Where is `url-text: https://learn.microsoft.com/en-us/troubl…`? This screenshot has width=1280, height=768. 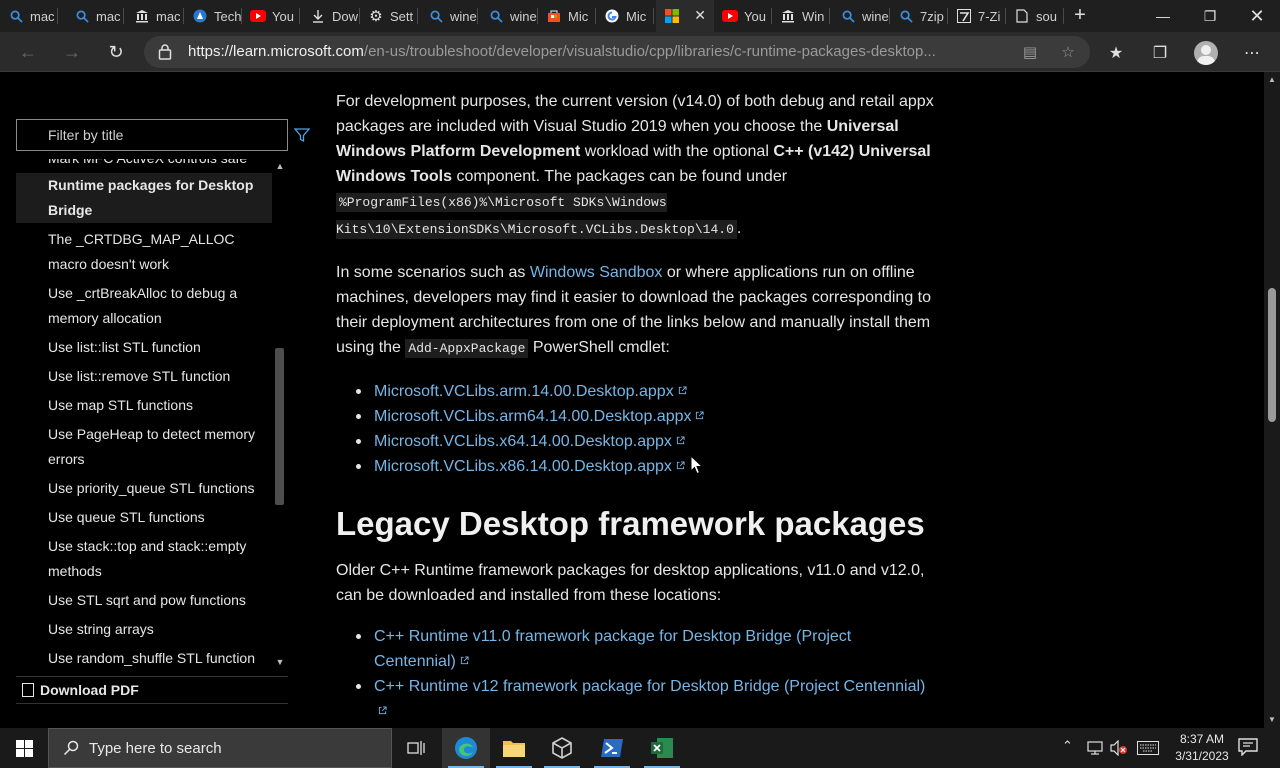 url-text: https://learn.microsoft.com/en-us/troubl… is located at coordinates (598, 51).